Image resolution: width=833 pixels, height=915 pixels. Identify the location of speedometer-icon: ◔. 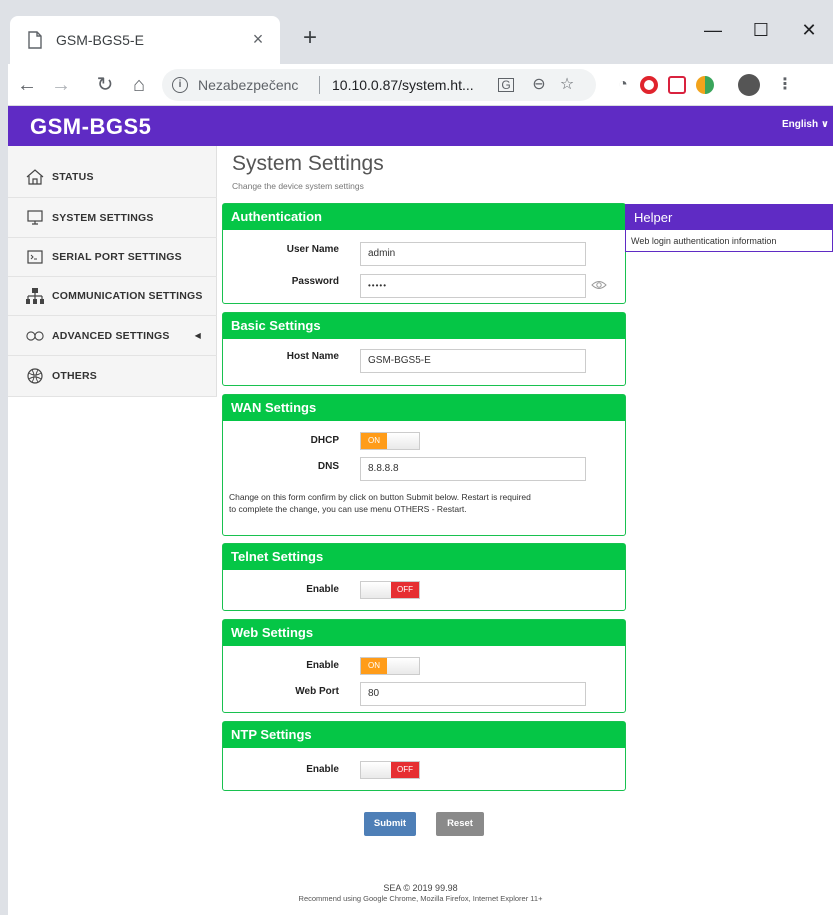
(623, 85).